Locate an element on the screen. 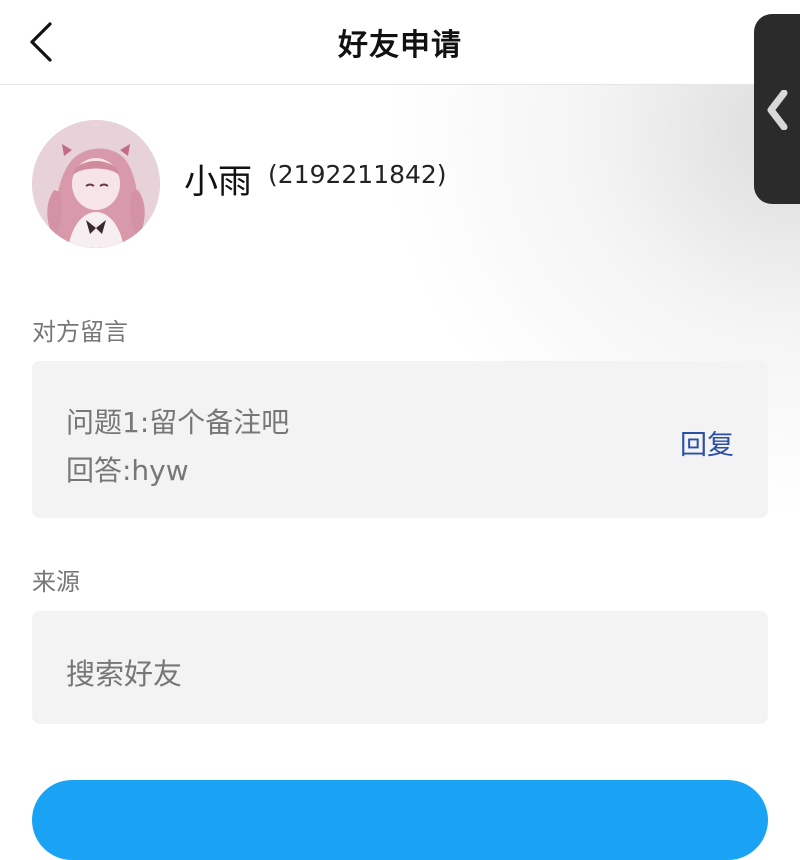 This screenshot has width=800, height=860. source-value: 搜索好友 is located at coordinates (124, 674).